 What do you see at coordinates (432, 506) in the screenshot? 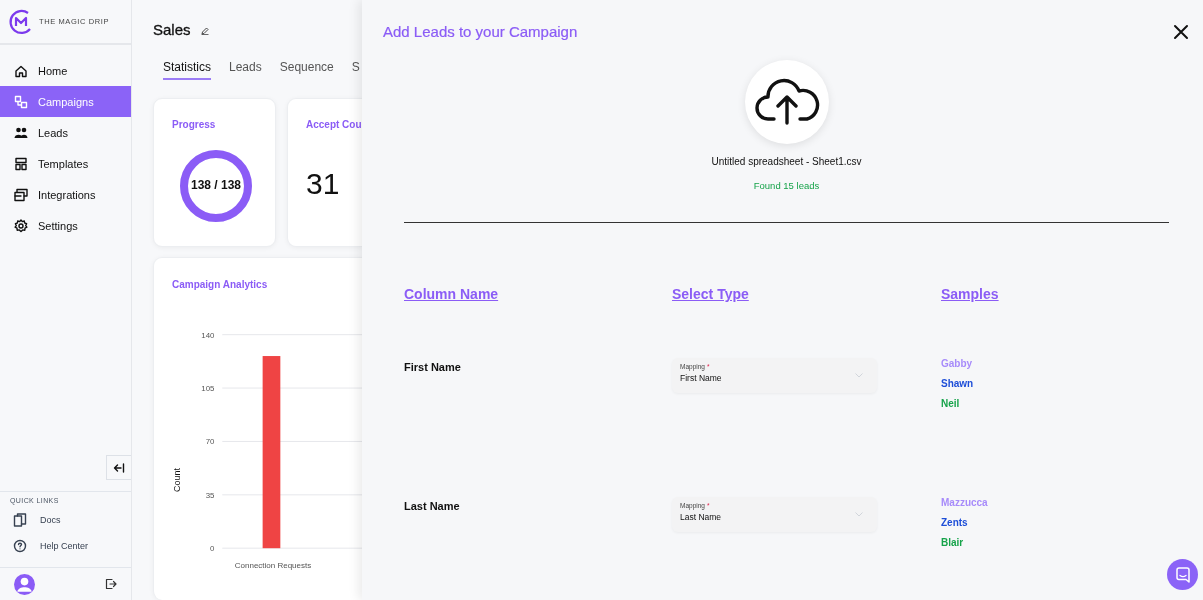
I see `field-name: Last Name` at bounding box center [432, 506].